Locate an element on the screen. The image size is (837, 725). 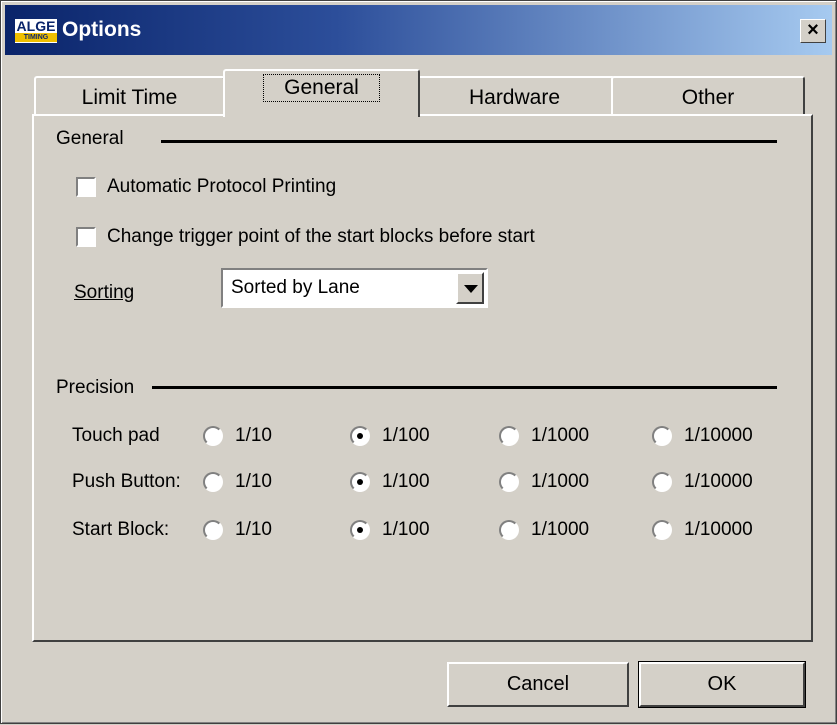
auto-print-label: Automatic Protocol Printing is located at coordinates (221, 187).